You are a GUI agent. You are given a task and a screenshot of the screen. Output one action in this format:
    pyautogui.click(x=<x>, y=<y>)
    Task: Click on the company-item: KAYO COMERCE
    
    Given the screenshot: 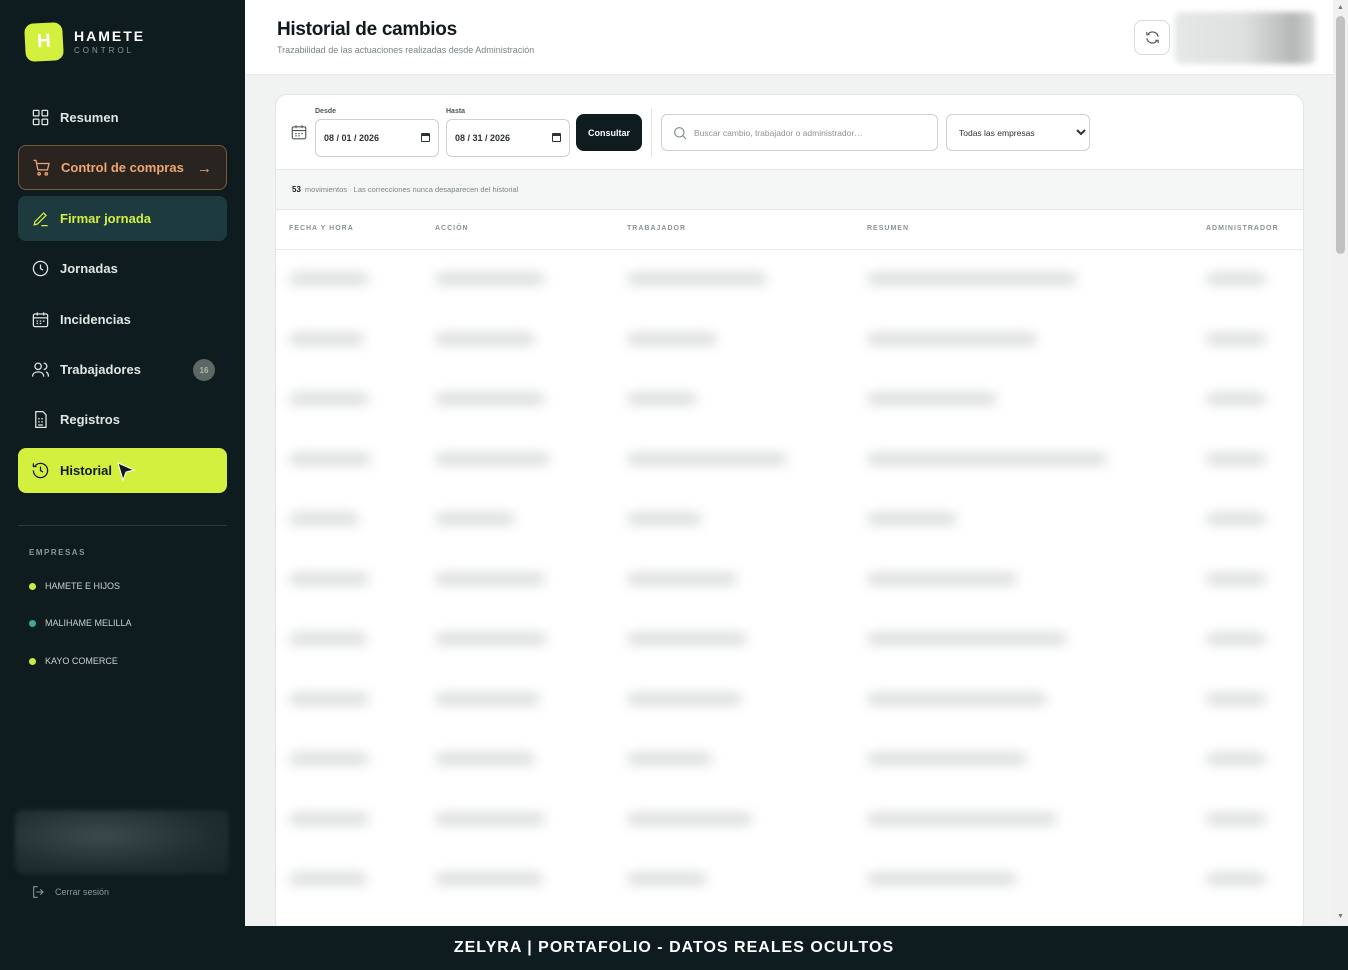 What is the action you would take?
    pyautogui.click(x=73, y=661)
    